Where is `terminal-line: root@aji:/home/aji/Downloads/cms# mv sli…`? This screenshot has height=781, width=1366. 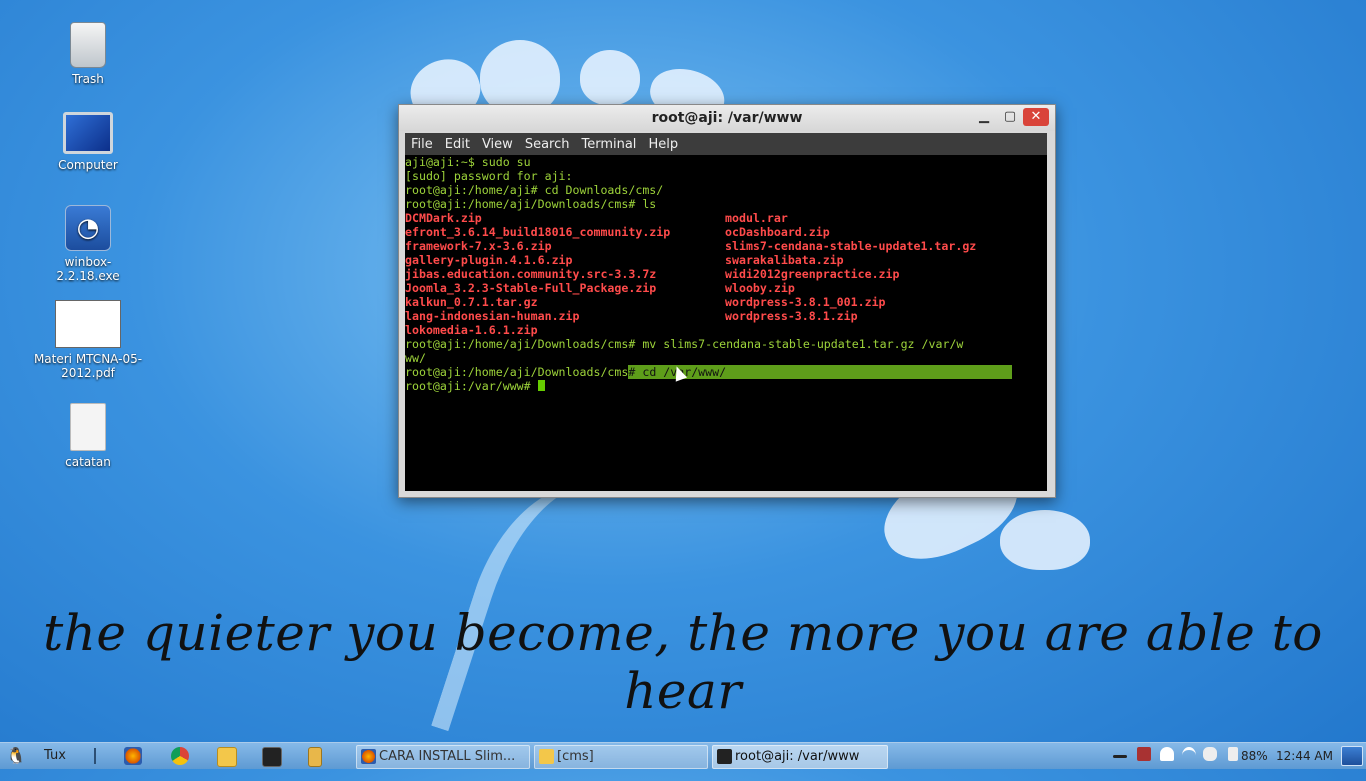 terminal-line: root@aji:/home/aji/Downloads/cms# mv sli… is located at coordinates (684, 344).